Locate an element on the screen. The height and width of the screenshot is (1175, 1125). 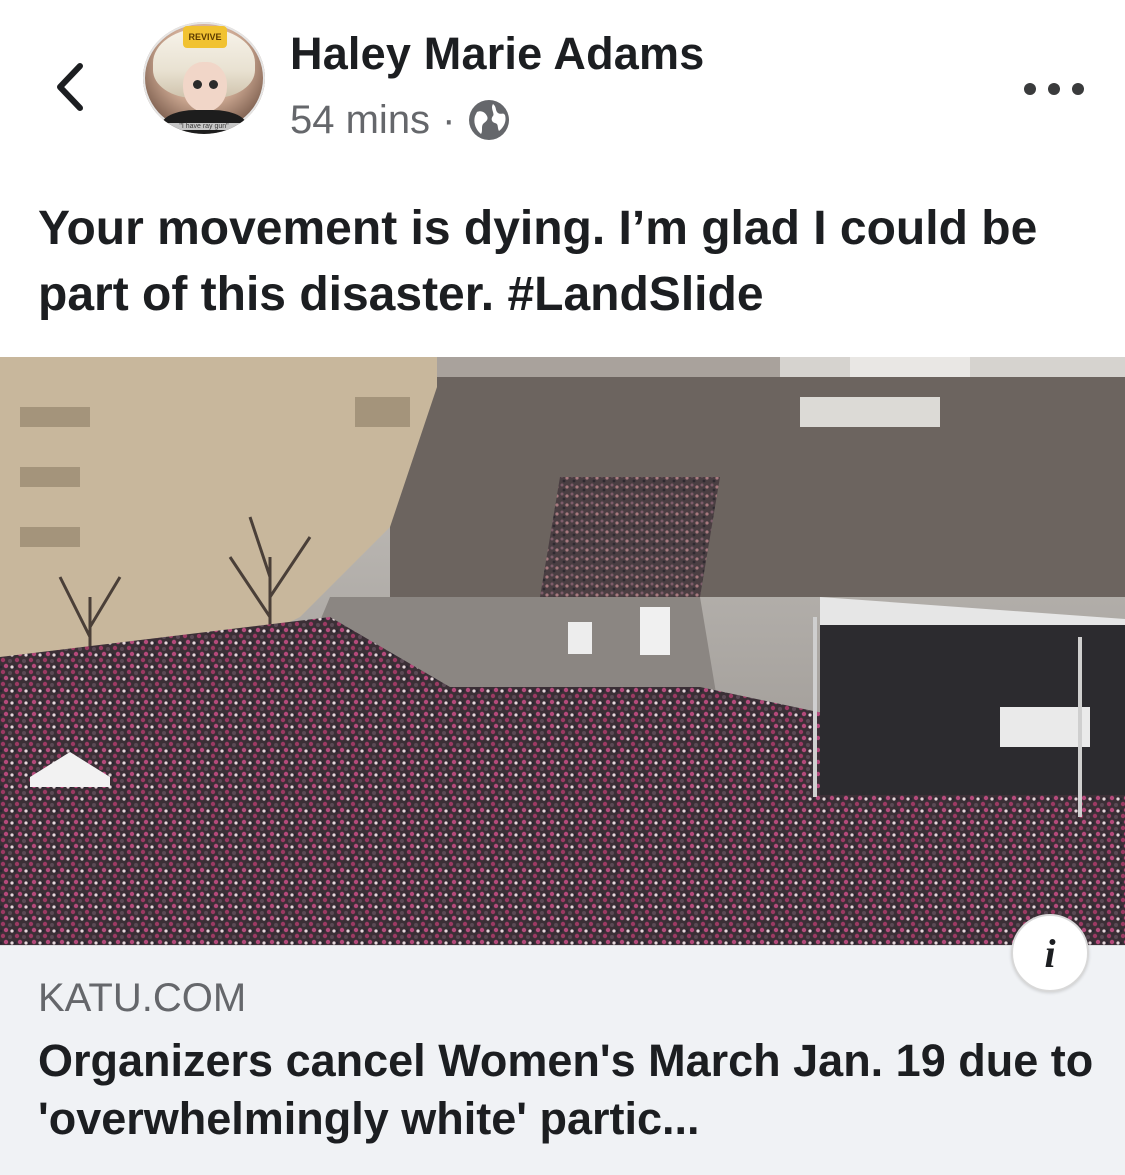
avatar-badge: REVIVE is located at coordinates (205, 37).